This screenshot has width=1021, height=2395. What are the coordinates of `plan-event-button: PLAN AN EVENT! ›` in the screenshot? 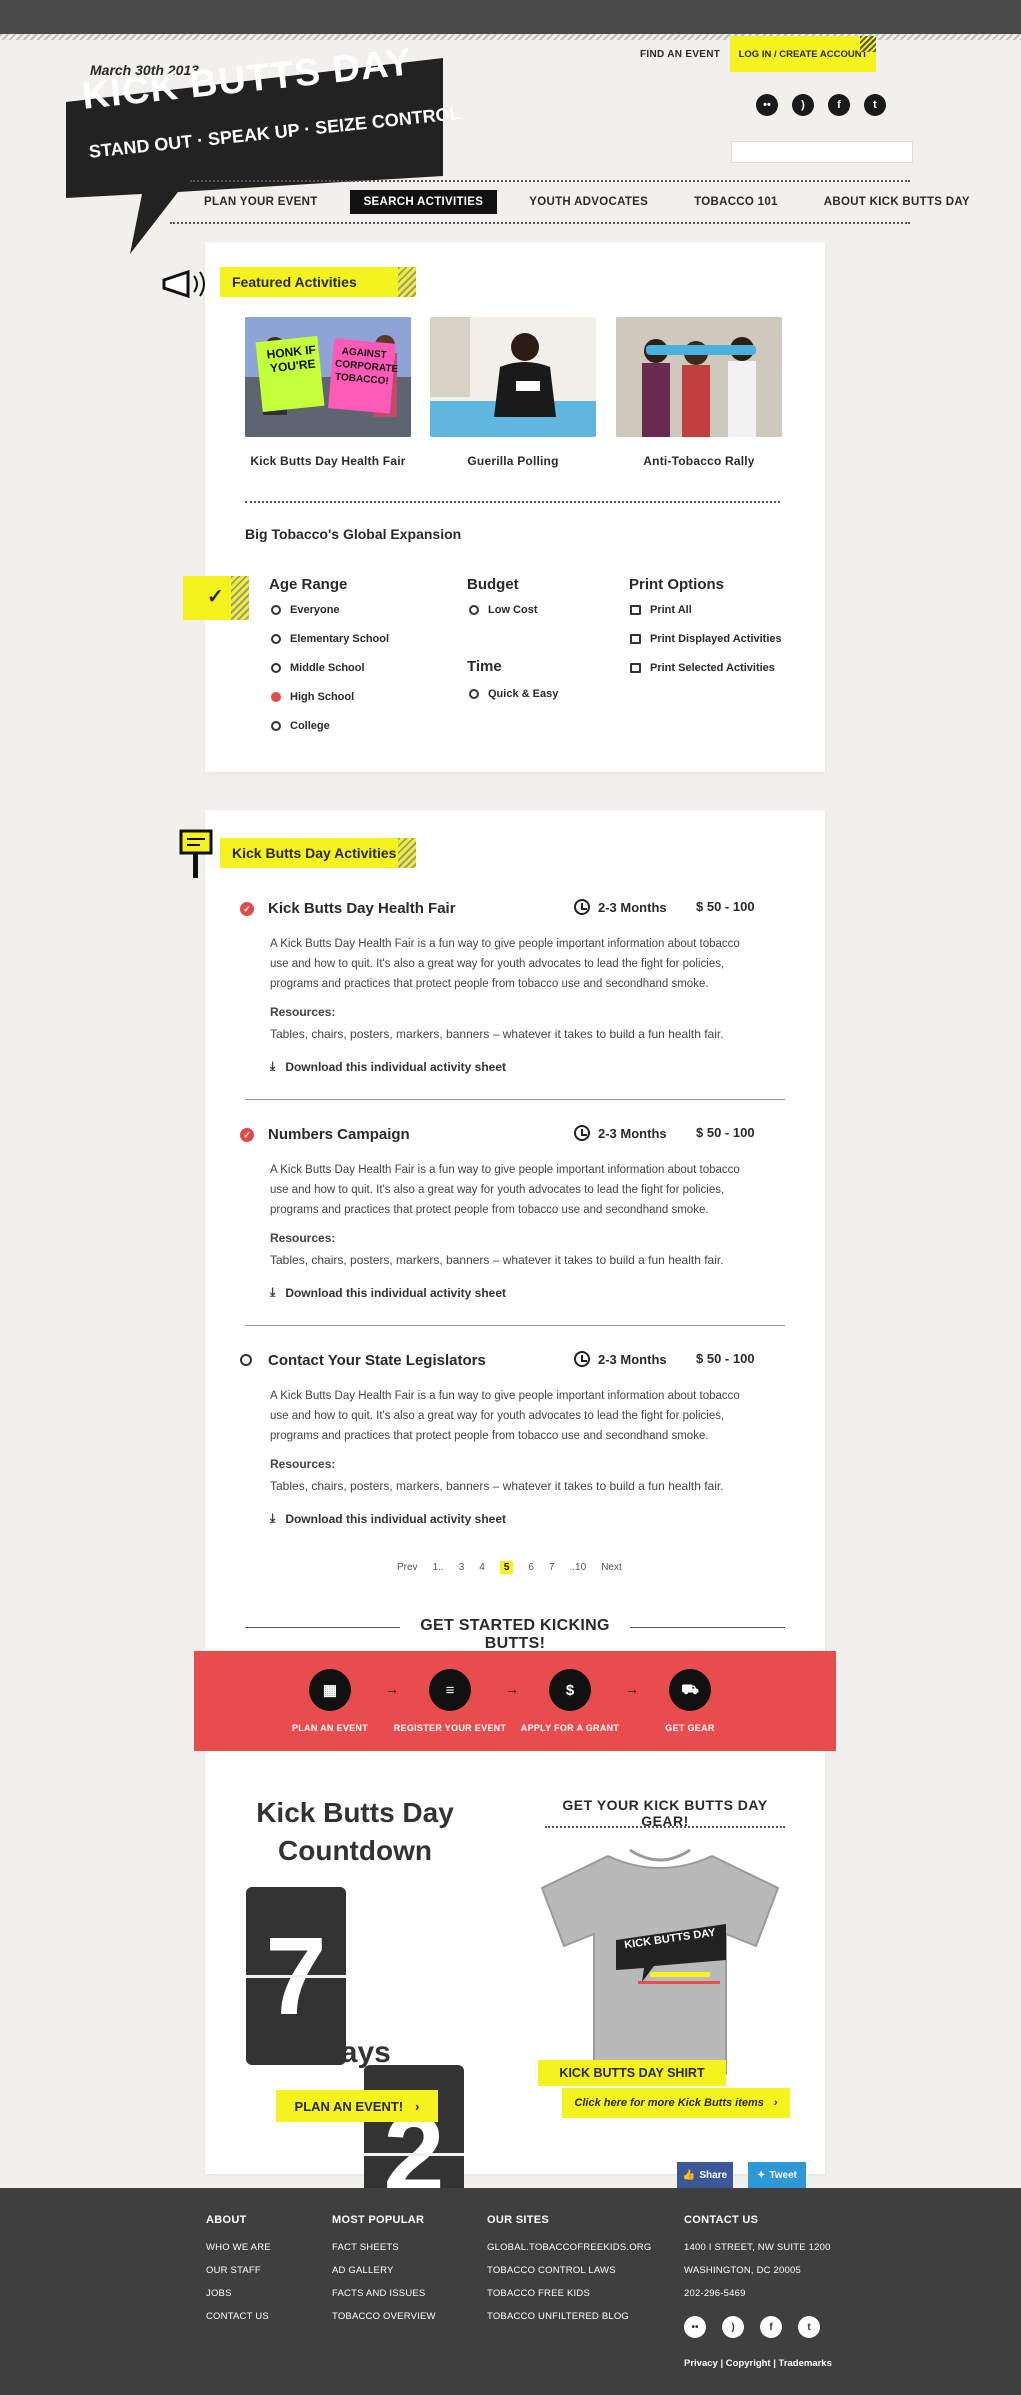 It's located at (357, 2106).